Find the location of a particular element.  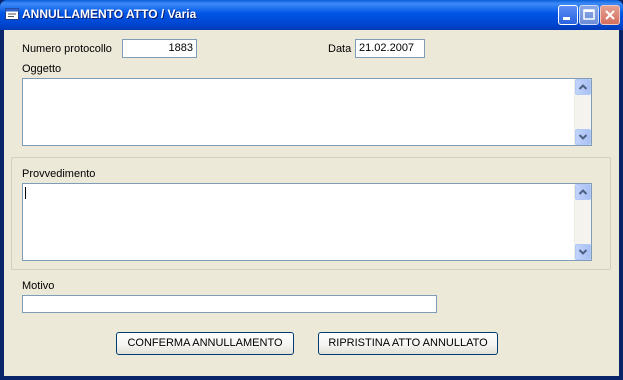

protocollo-field: 1883 is located at coordinates (159, 48).